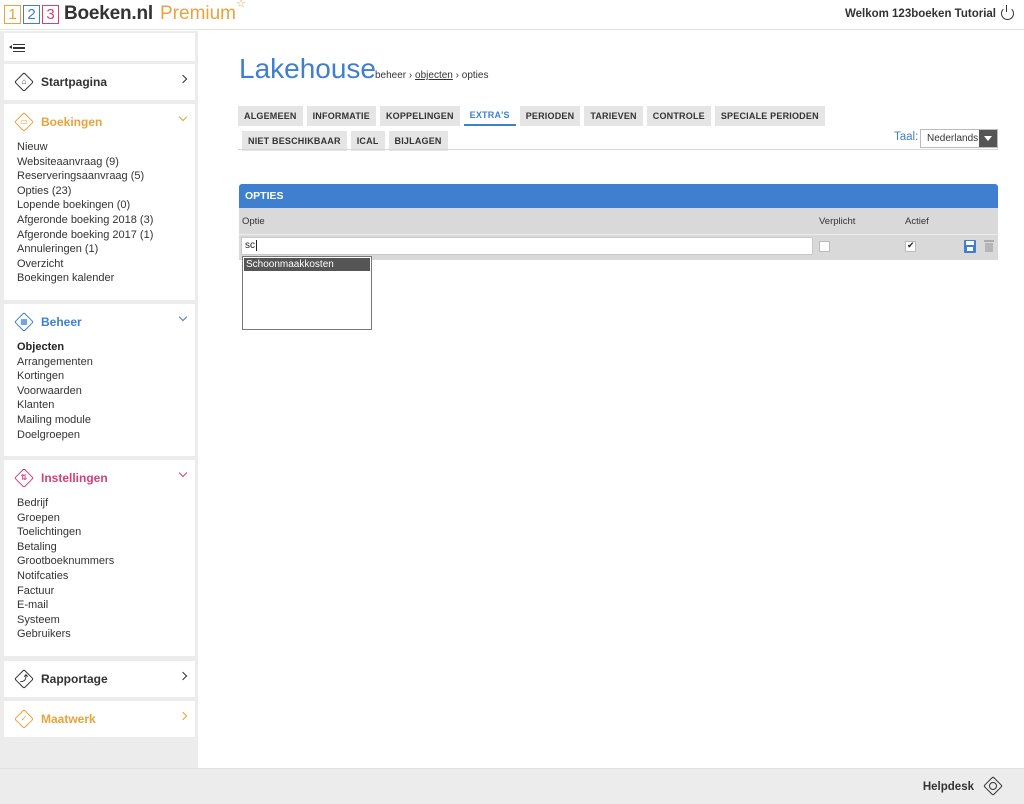  I want to click on dropdown-arrow-icon, so click(988, 138).